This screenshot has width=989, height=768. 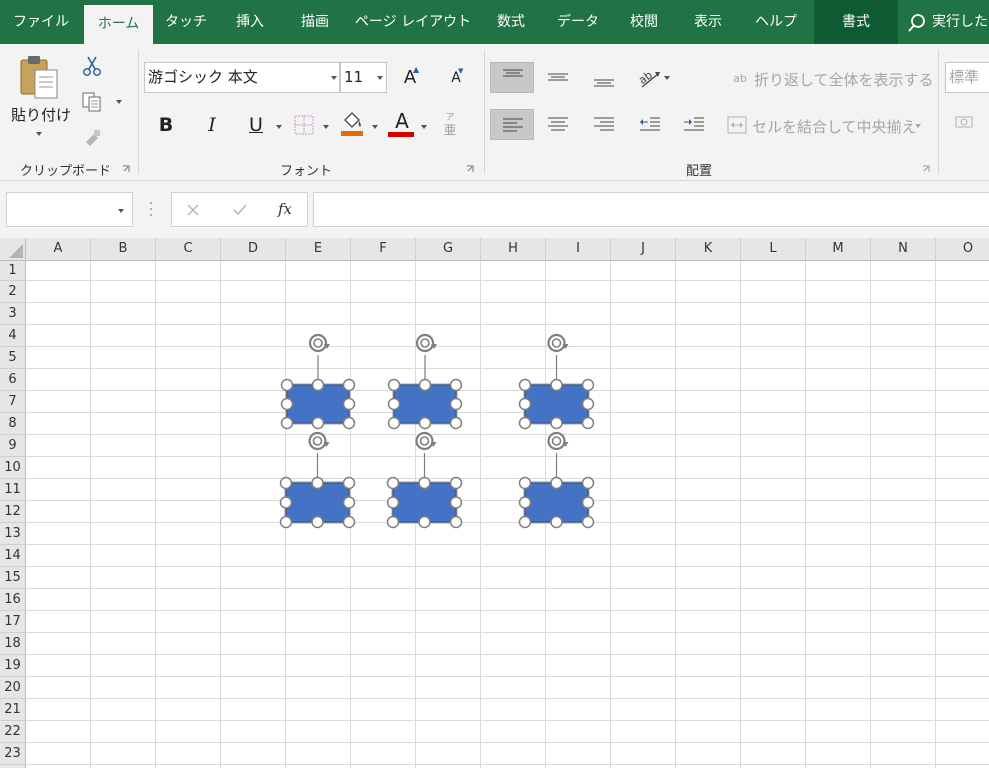 I want to click on cut-button, so click(x=92, y=66).